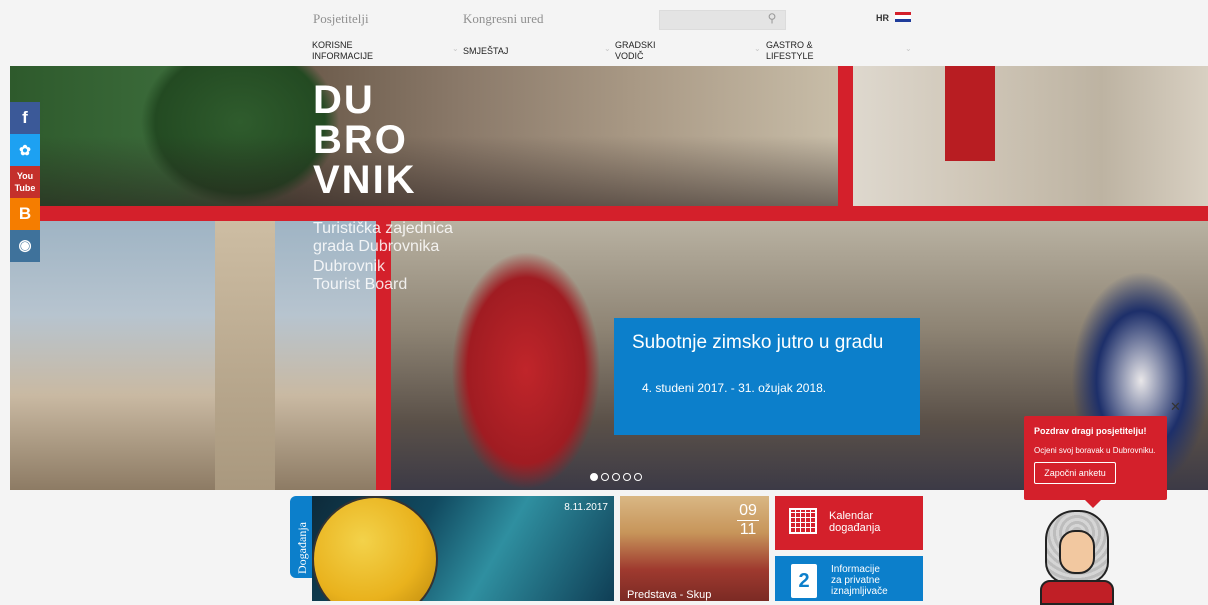 The height and width of the screenshot is (605, 1208). I want to click on slide-dates: 4. studeni 2017. - 31. ožujak 2018., so click(734, 388).